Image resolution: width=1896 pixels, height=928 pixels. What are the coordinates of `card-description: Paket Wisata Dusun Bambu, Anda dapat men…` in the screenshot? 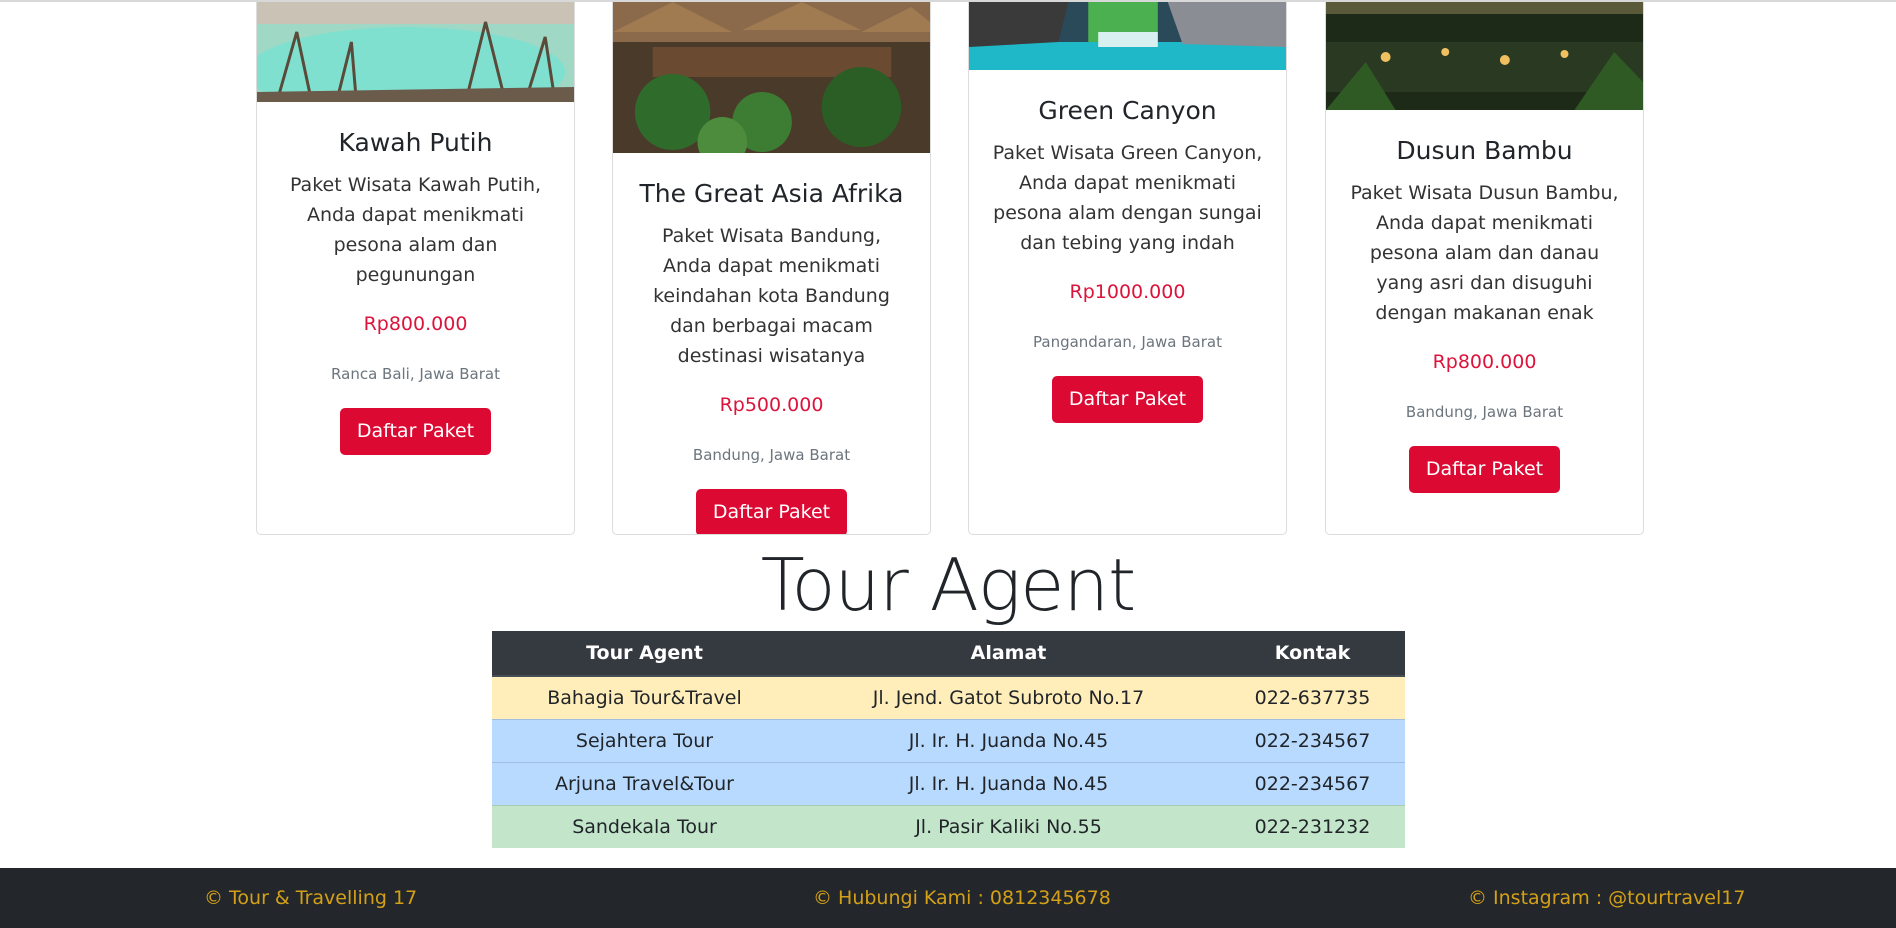 It's located at (1484, 253).